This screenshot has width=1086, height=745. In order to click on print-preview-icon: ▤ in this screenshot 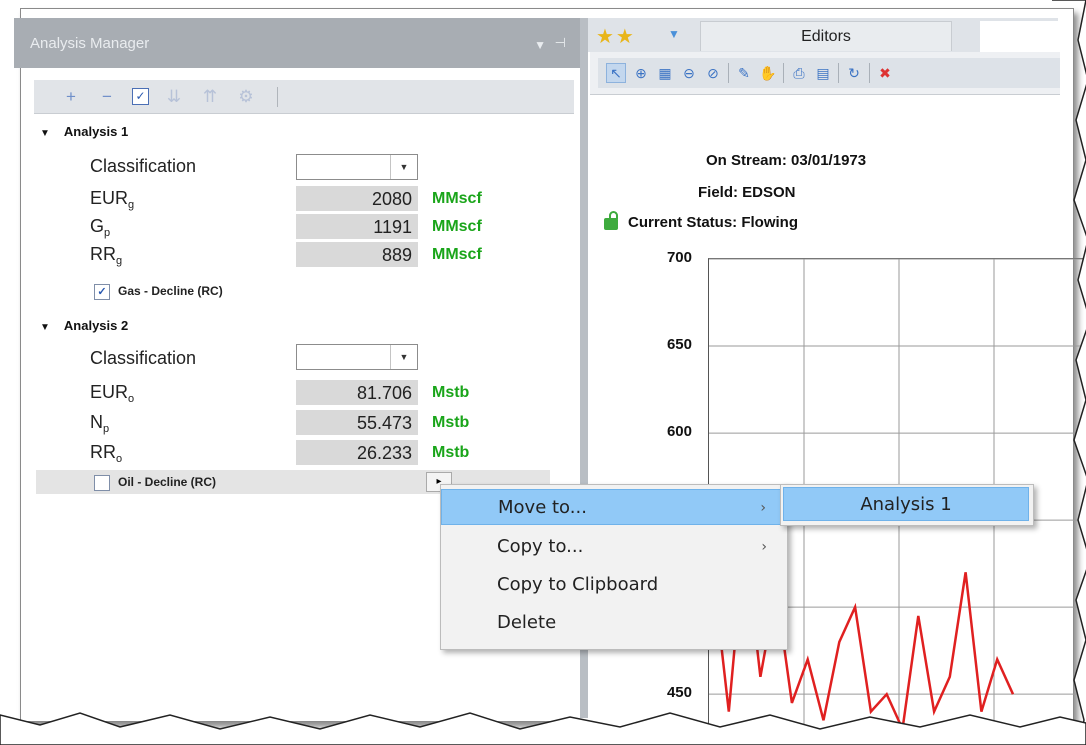, I will do `click(823, 73)`.